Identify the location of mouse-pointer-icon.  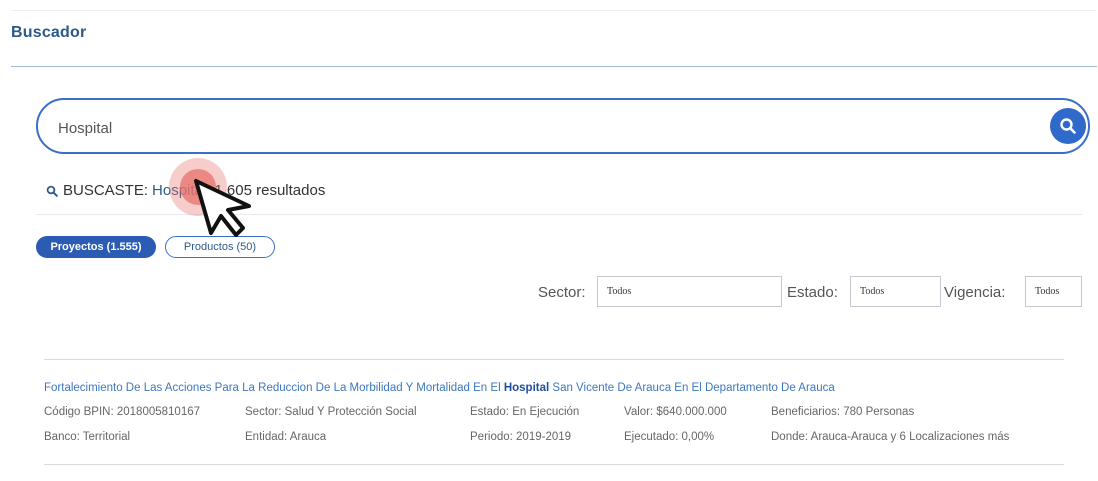
(222, 208).